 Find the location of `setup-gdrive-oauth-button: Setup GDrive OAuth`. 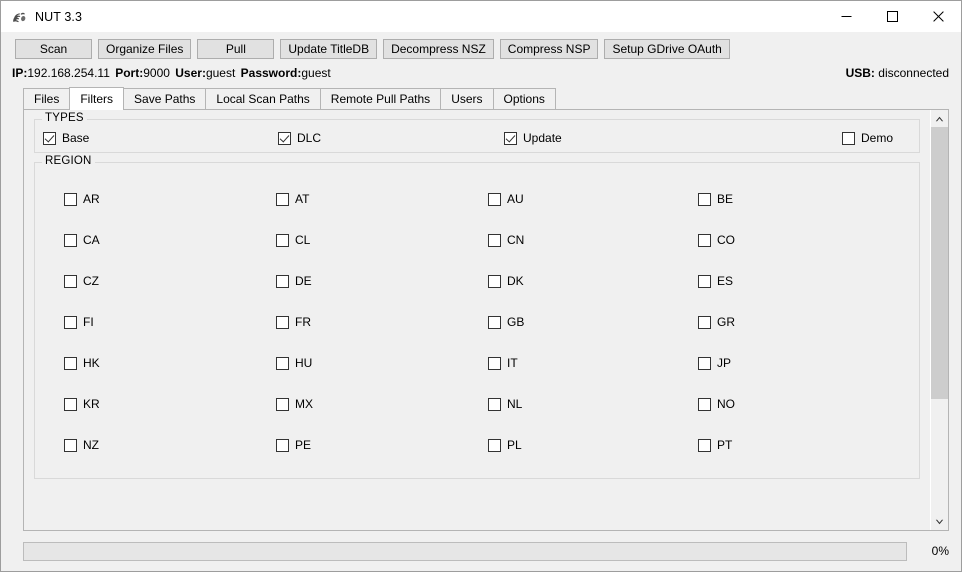

setup-gdrive-oauth-button: Setup GDrive OAuth is located at coordinates (667, 49).